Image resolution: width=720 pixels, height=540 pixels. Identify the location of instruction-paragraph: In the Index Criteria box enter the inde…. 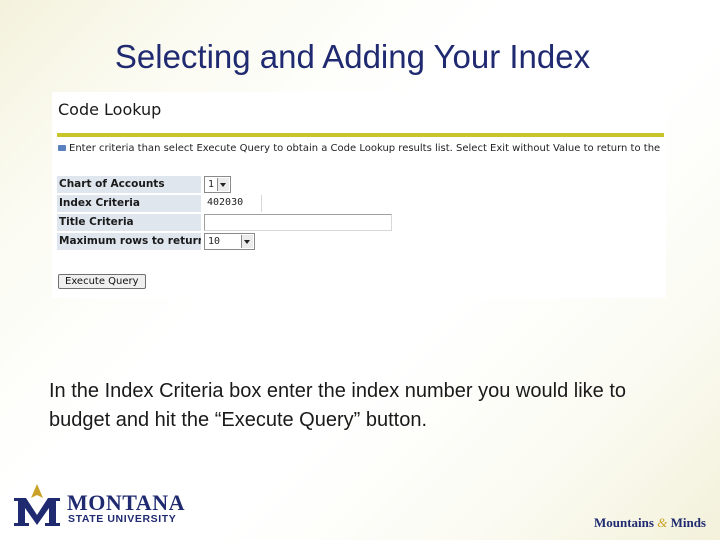
(337, 405).